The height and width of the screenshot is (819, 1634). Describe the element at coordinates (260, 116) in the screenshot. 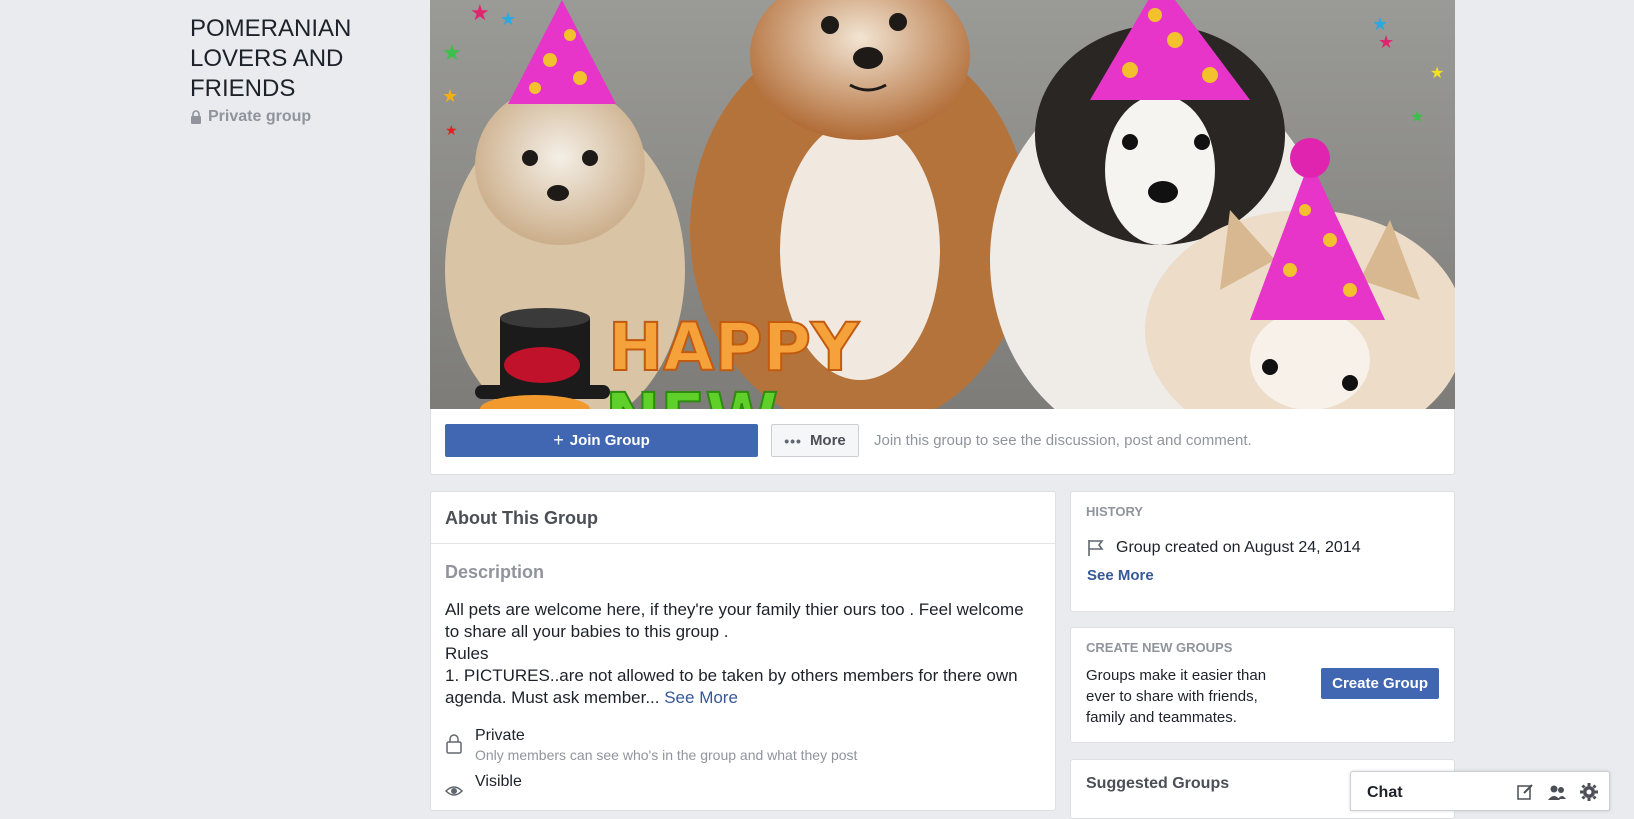

I see `privacy-label: Private group` at that location.